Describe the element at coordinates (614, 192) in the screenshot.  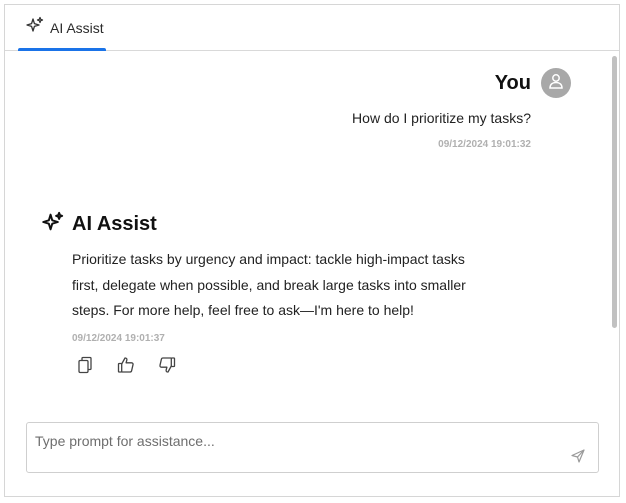
I see `chat-scrollbar-thumb` at that location.